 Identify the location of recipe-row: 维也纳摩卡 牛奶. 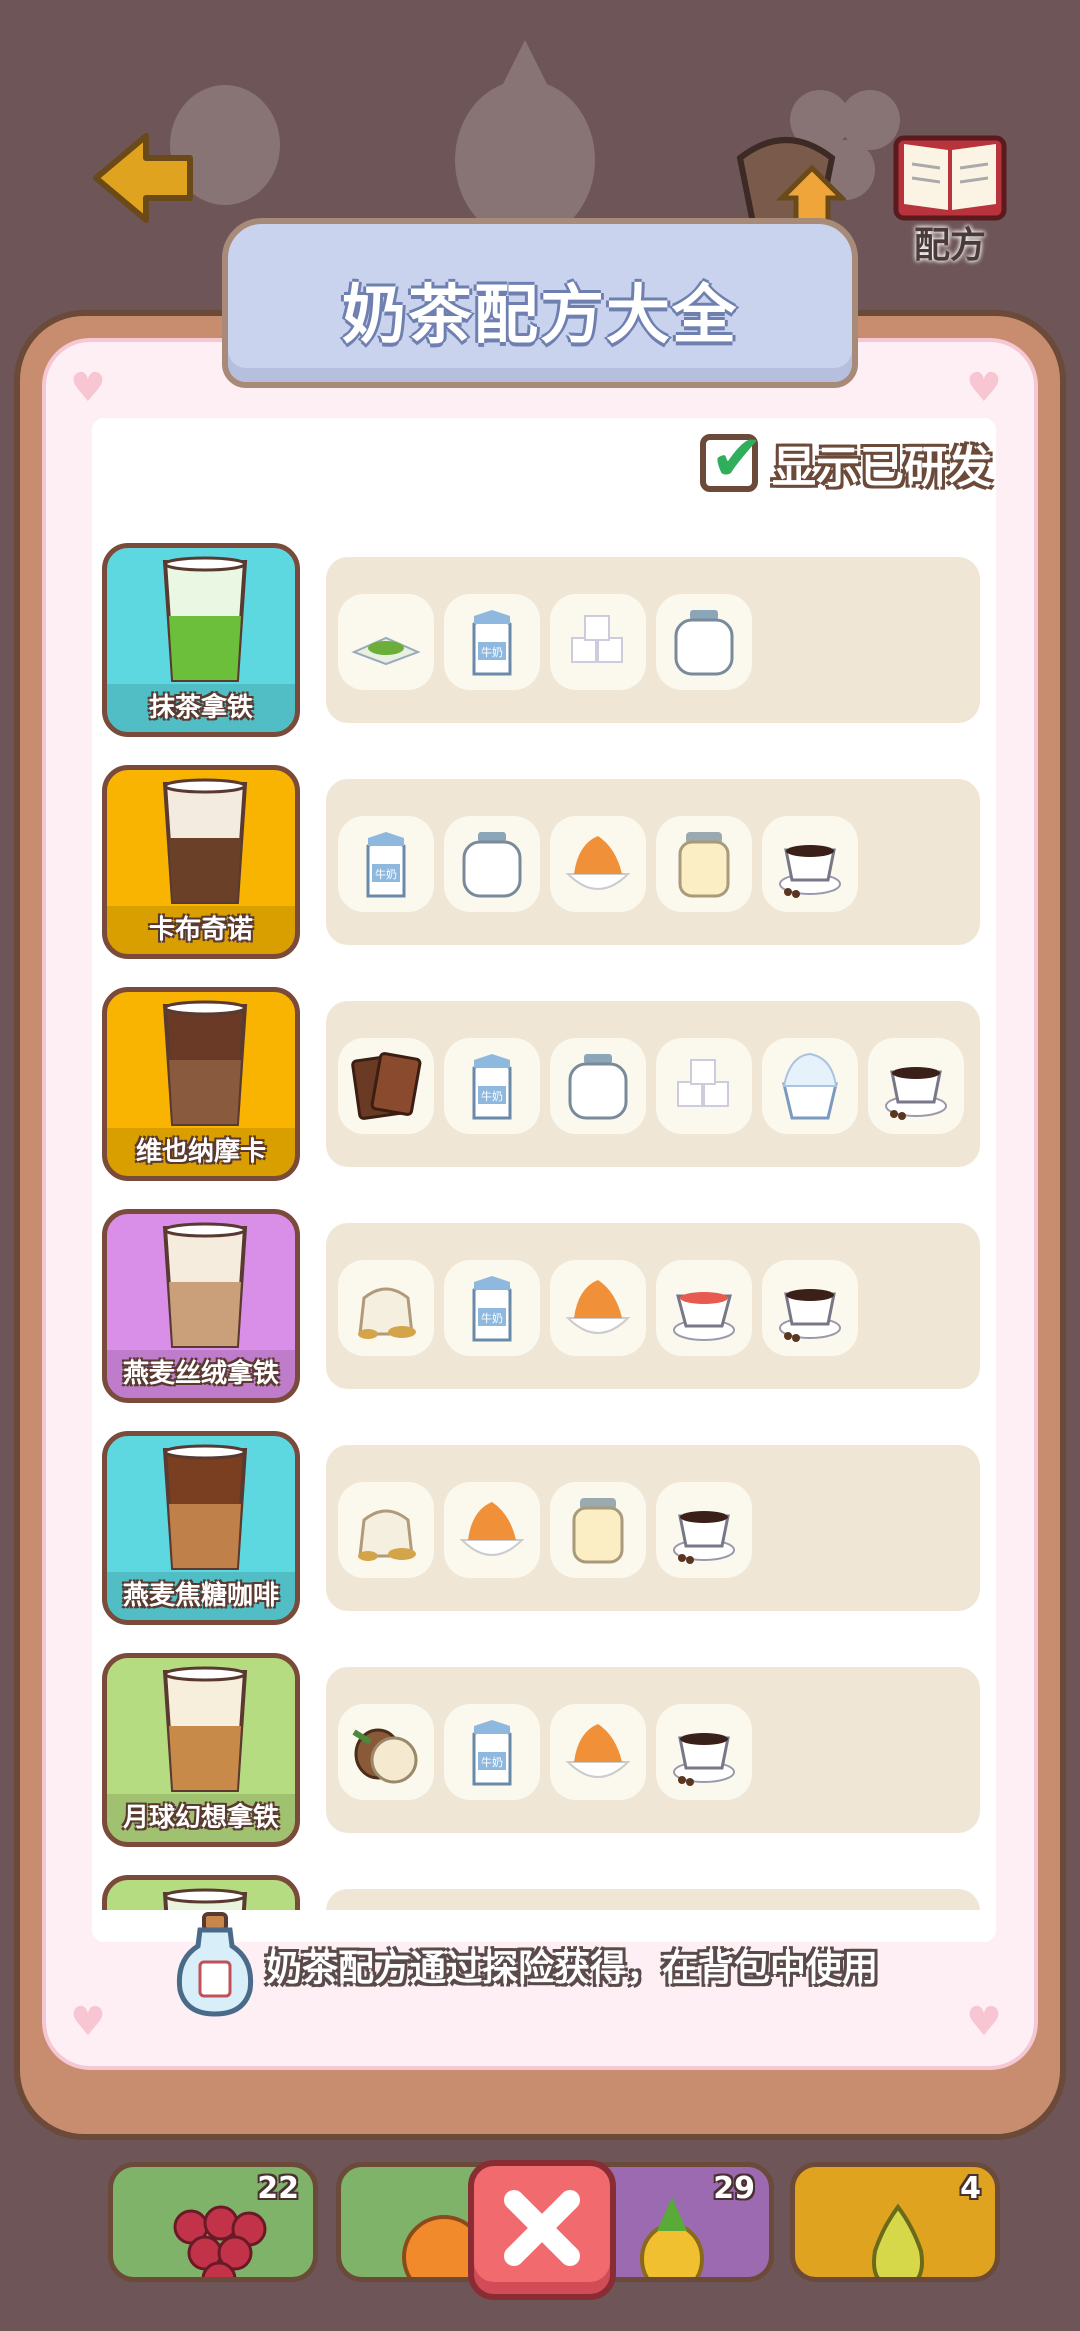
(547, 1080).